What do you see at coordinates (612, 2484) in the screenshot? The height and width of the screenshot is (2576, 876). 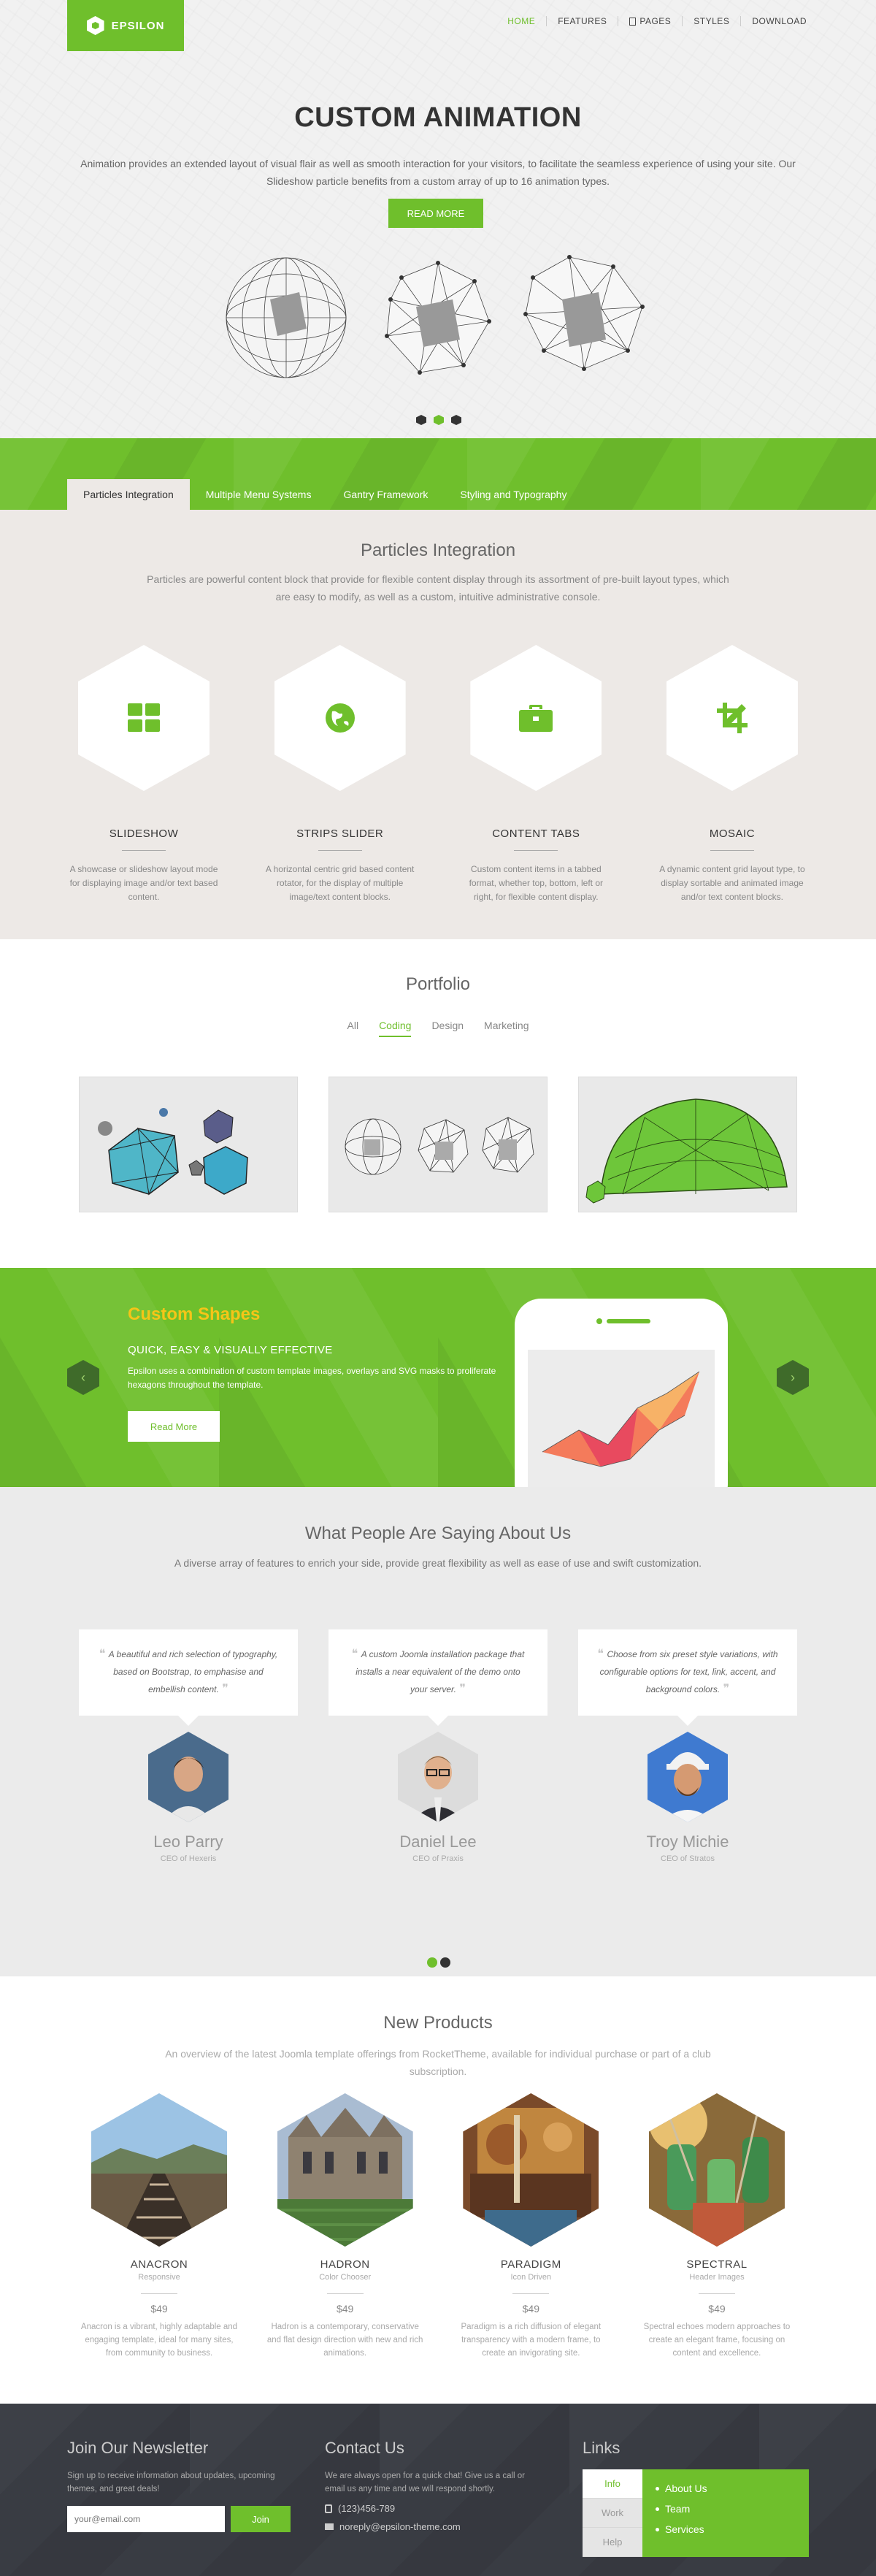 I see `tab-info: Info` at bounding box center [612, 2484].